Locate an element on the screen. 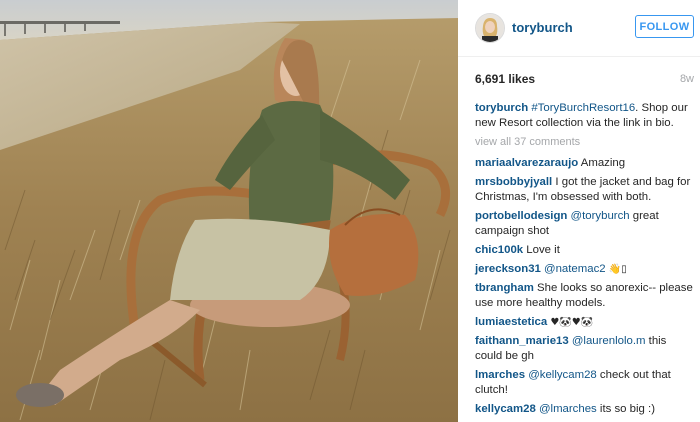  caption-username: toryburch is located at coordinates (501, 108).